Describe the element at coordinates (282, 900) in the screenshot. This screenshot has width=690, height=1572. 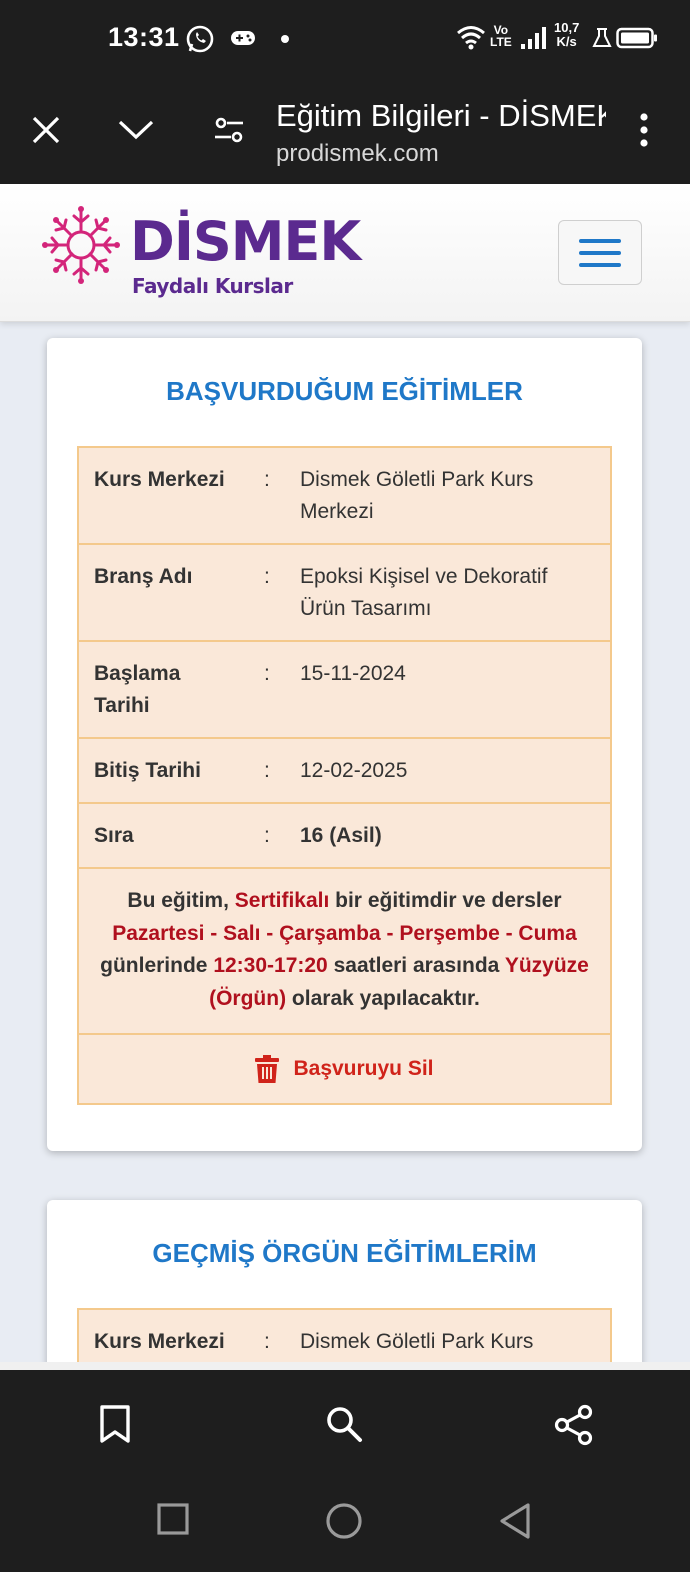
I see `certificate-highlight: Sertifikalı` at that location.